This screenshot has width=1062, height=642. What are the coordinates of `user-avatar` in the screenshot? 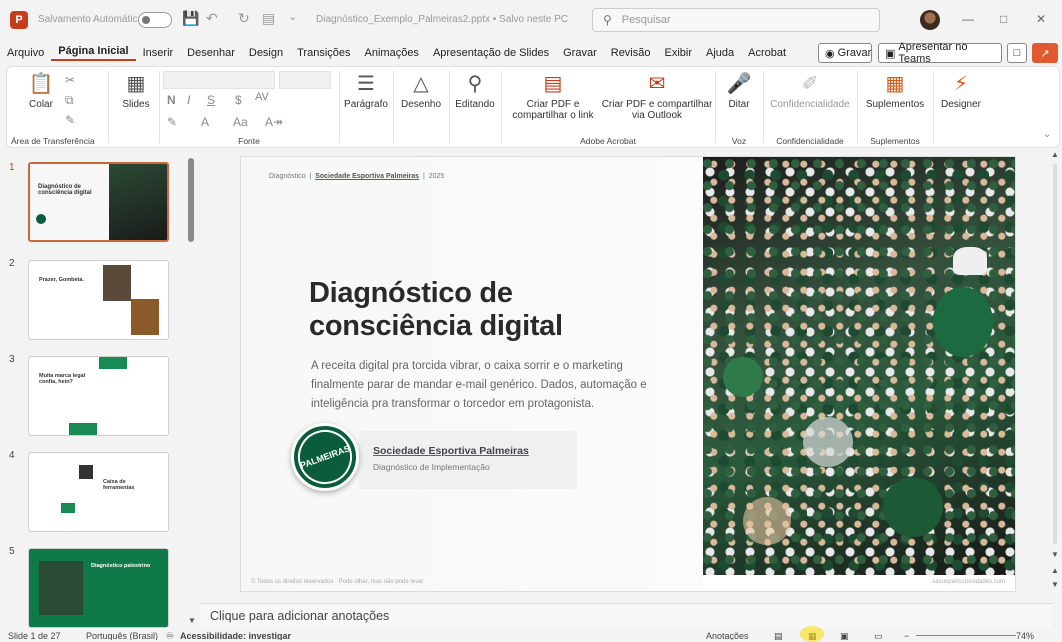 It's located at (930, 20).